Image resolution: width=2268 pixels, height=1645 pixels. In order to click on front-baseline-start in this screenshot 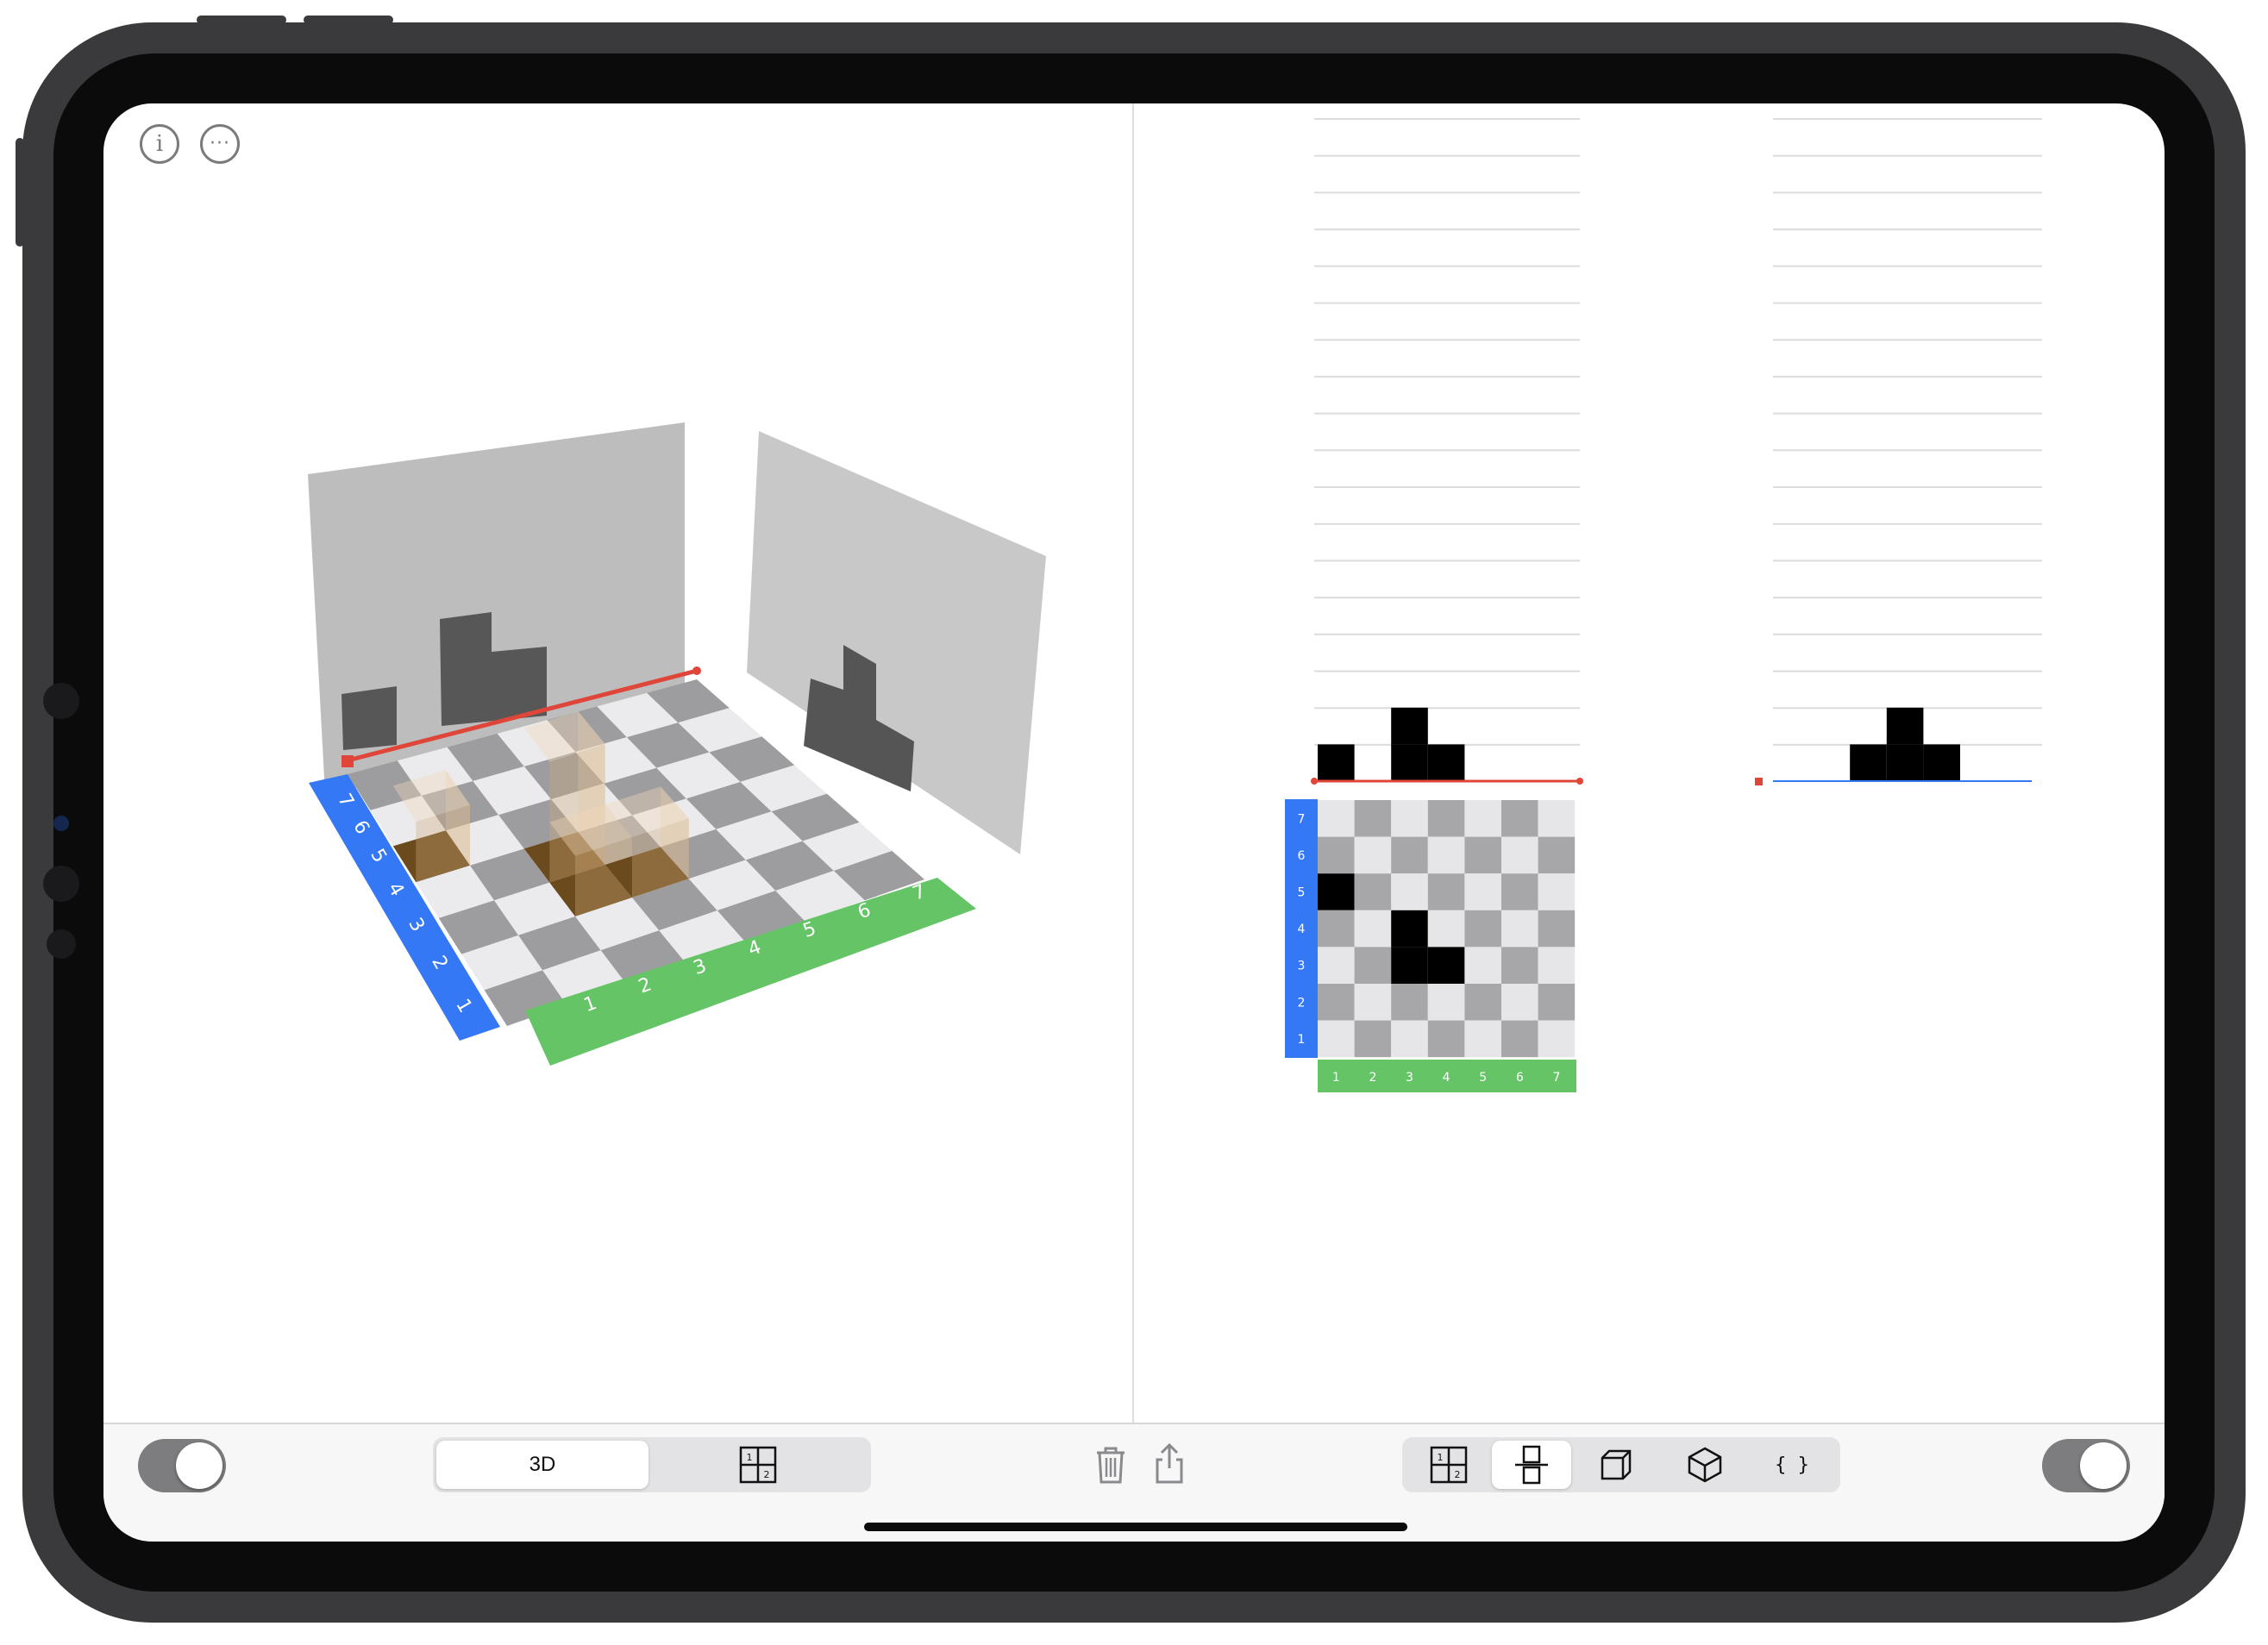, I will do `click(1314, 781)`.